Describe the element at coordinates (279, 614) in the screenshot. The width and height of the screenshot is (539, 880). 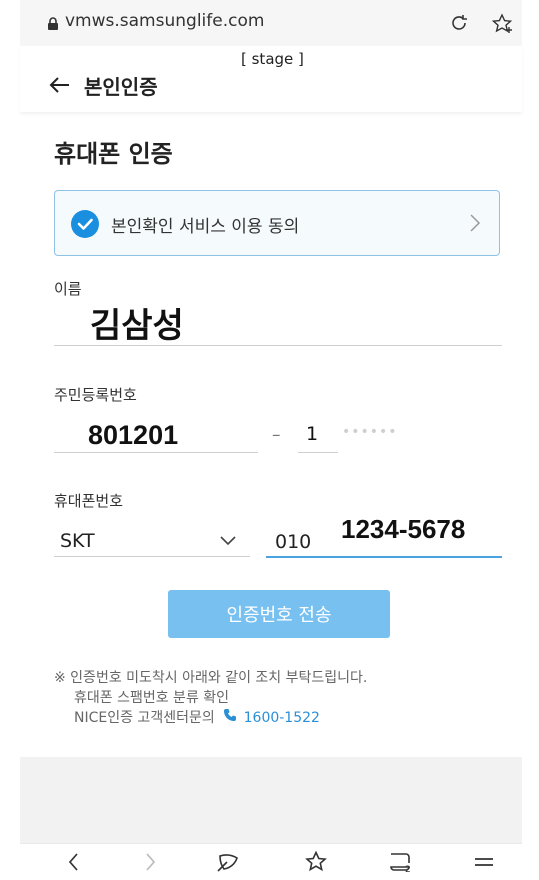
I see `send-verification-button: 인증번호 전송` at that location.